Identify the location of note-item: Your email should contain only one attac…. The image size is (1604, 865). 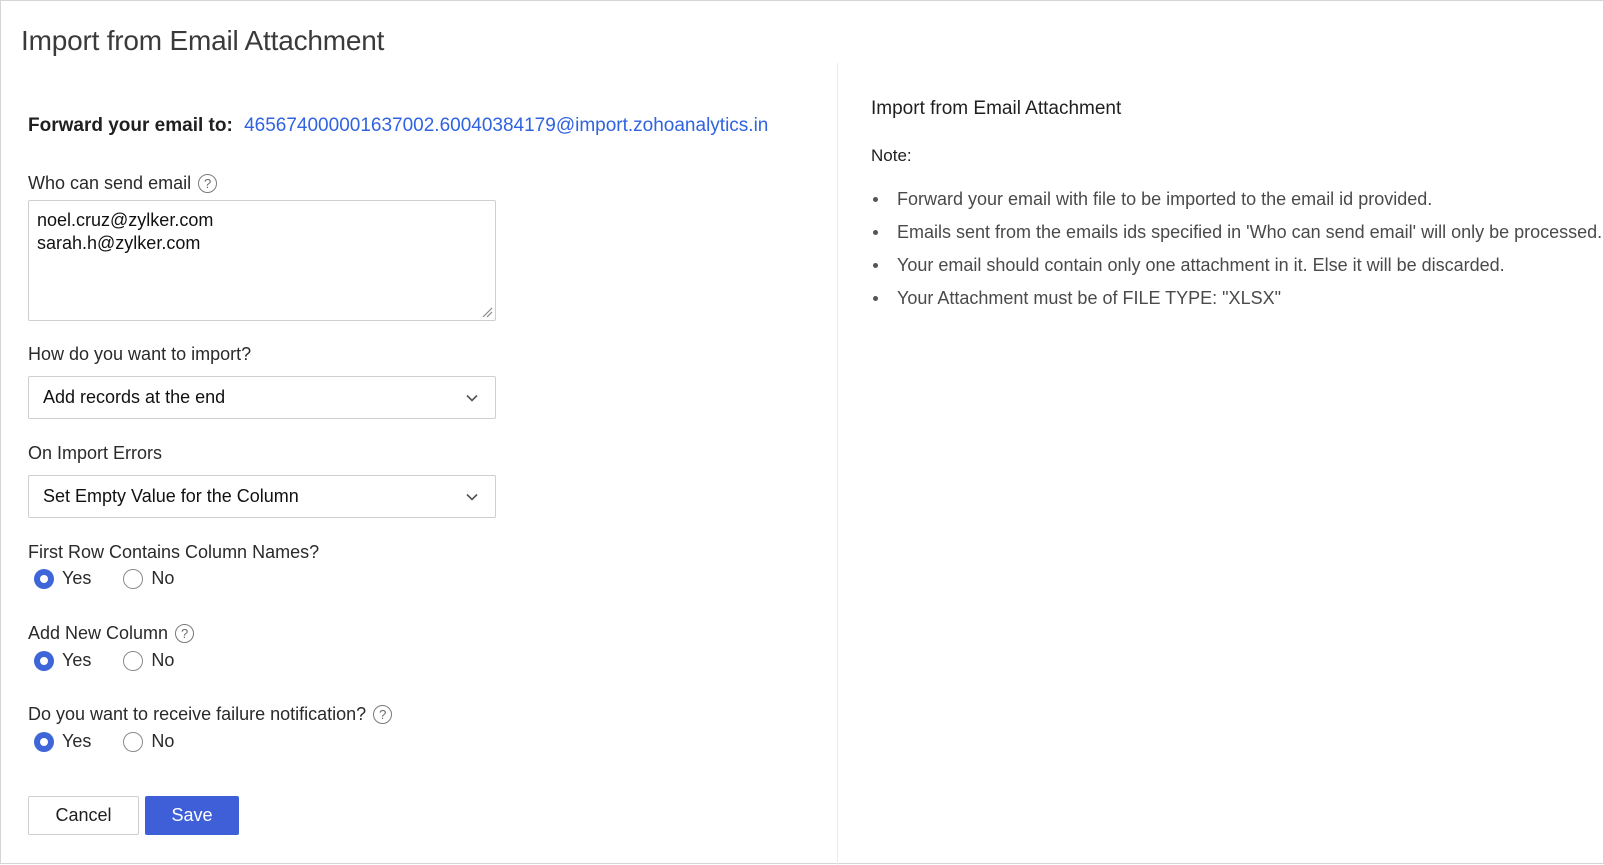
(1236, 269).